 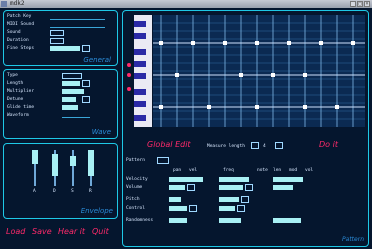 What do you see at coordinates (101, 132) in the screenshot?
I see `panel-title: Wave` at bounding box center [101, 132].